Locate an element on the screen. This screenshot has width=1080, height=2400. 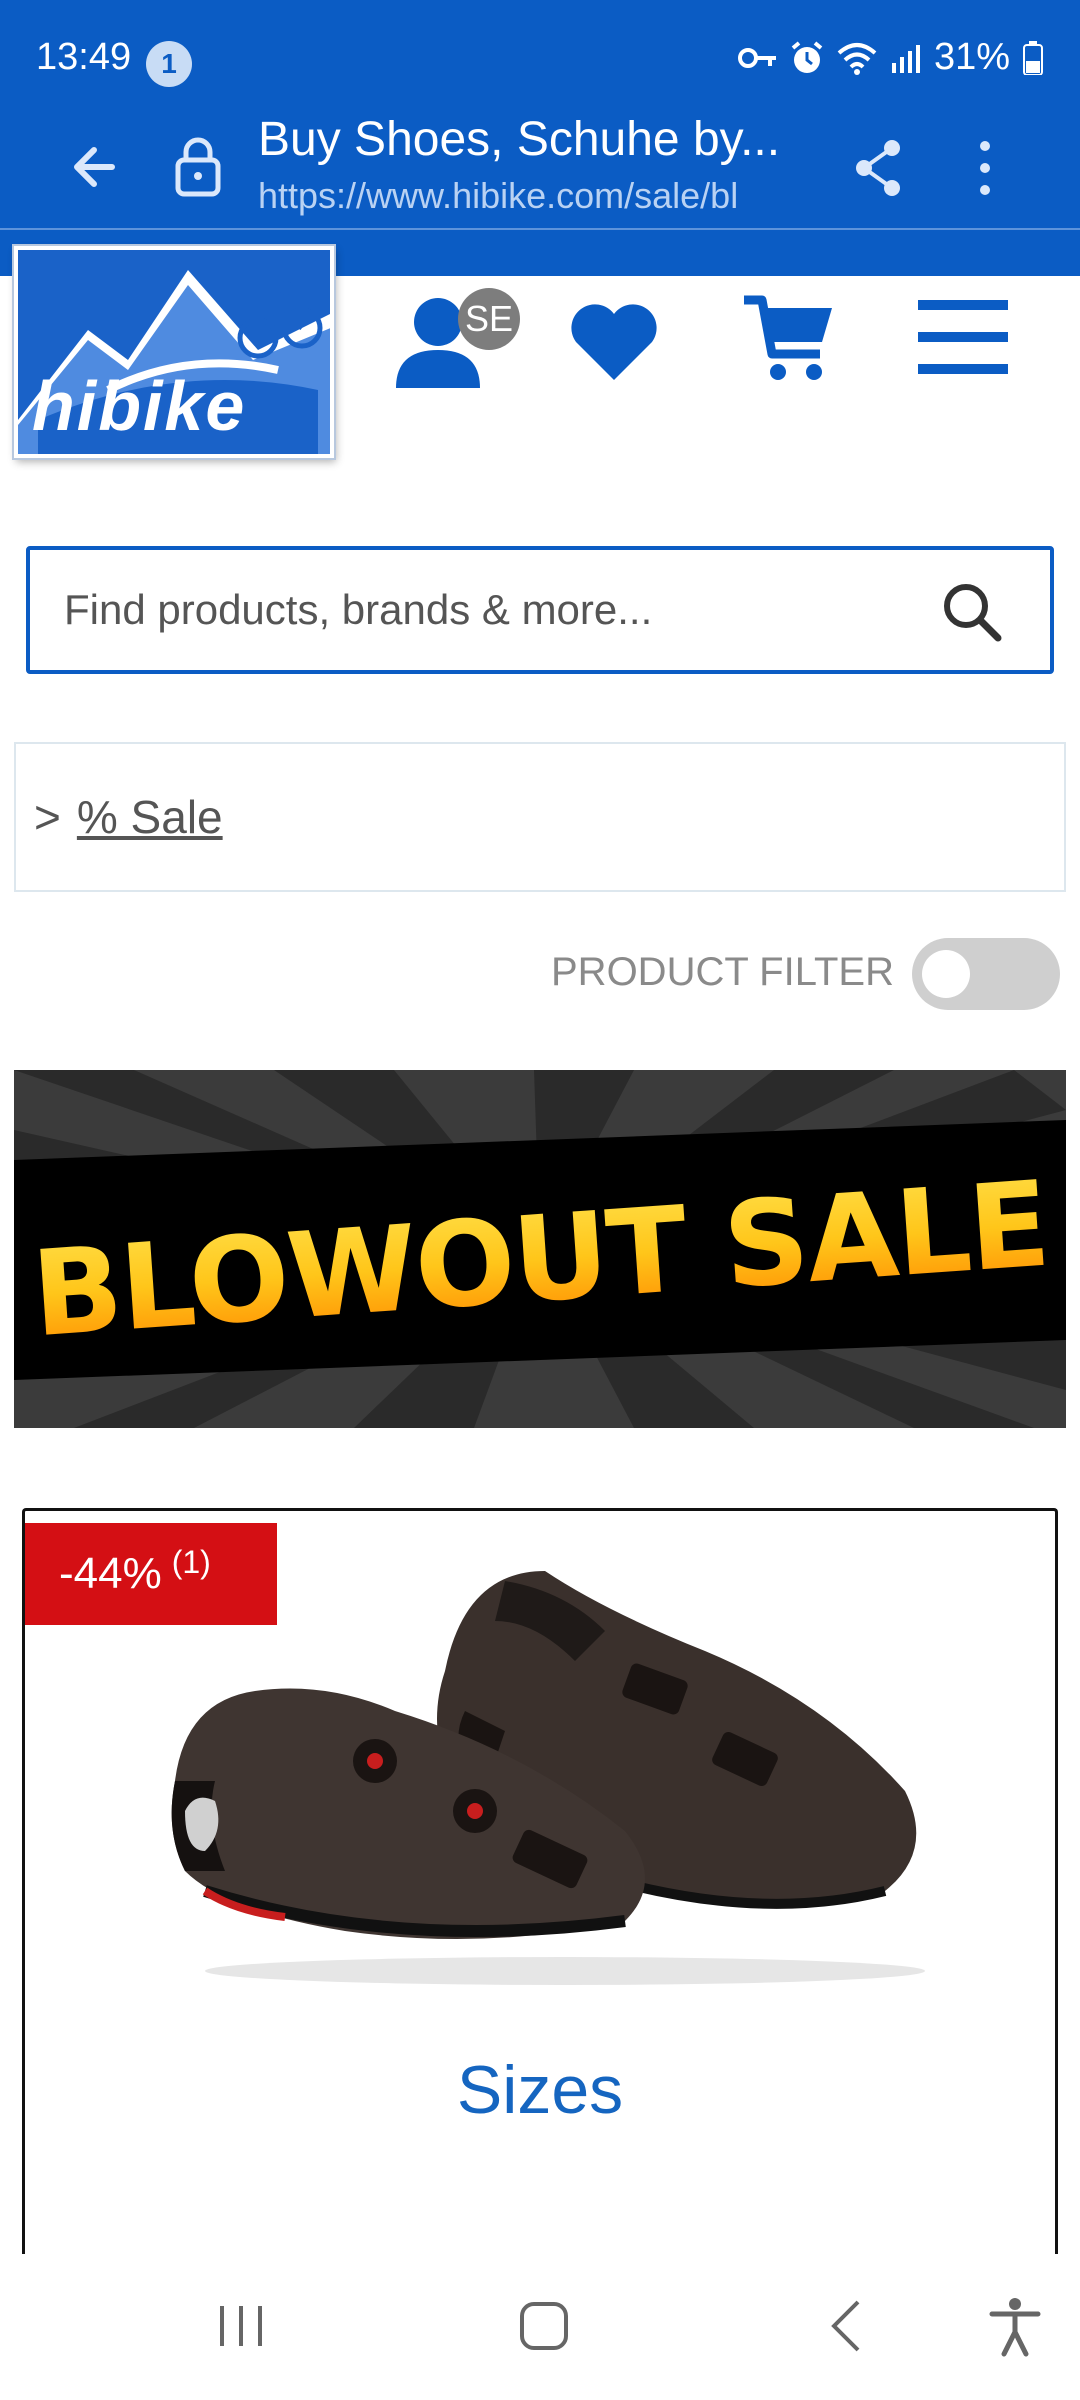
status-bar: 13:49 1 31% is located at coordinates (540, 55).